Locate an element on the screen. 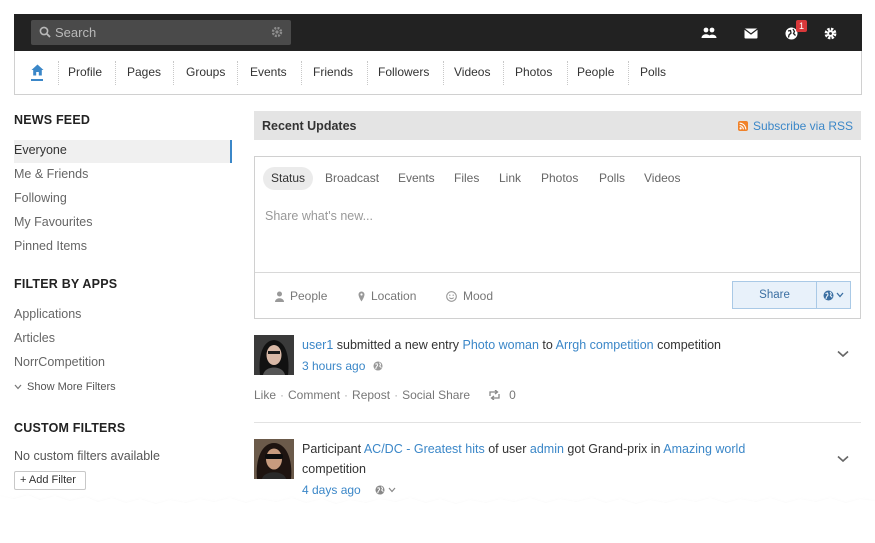 The image size is (875, 543). sidebar-item-applications: Applications is located at coordinates (47, 314).